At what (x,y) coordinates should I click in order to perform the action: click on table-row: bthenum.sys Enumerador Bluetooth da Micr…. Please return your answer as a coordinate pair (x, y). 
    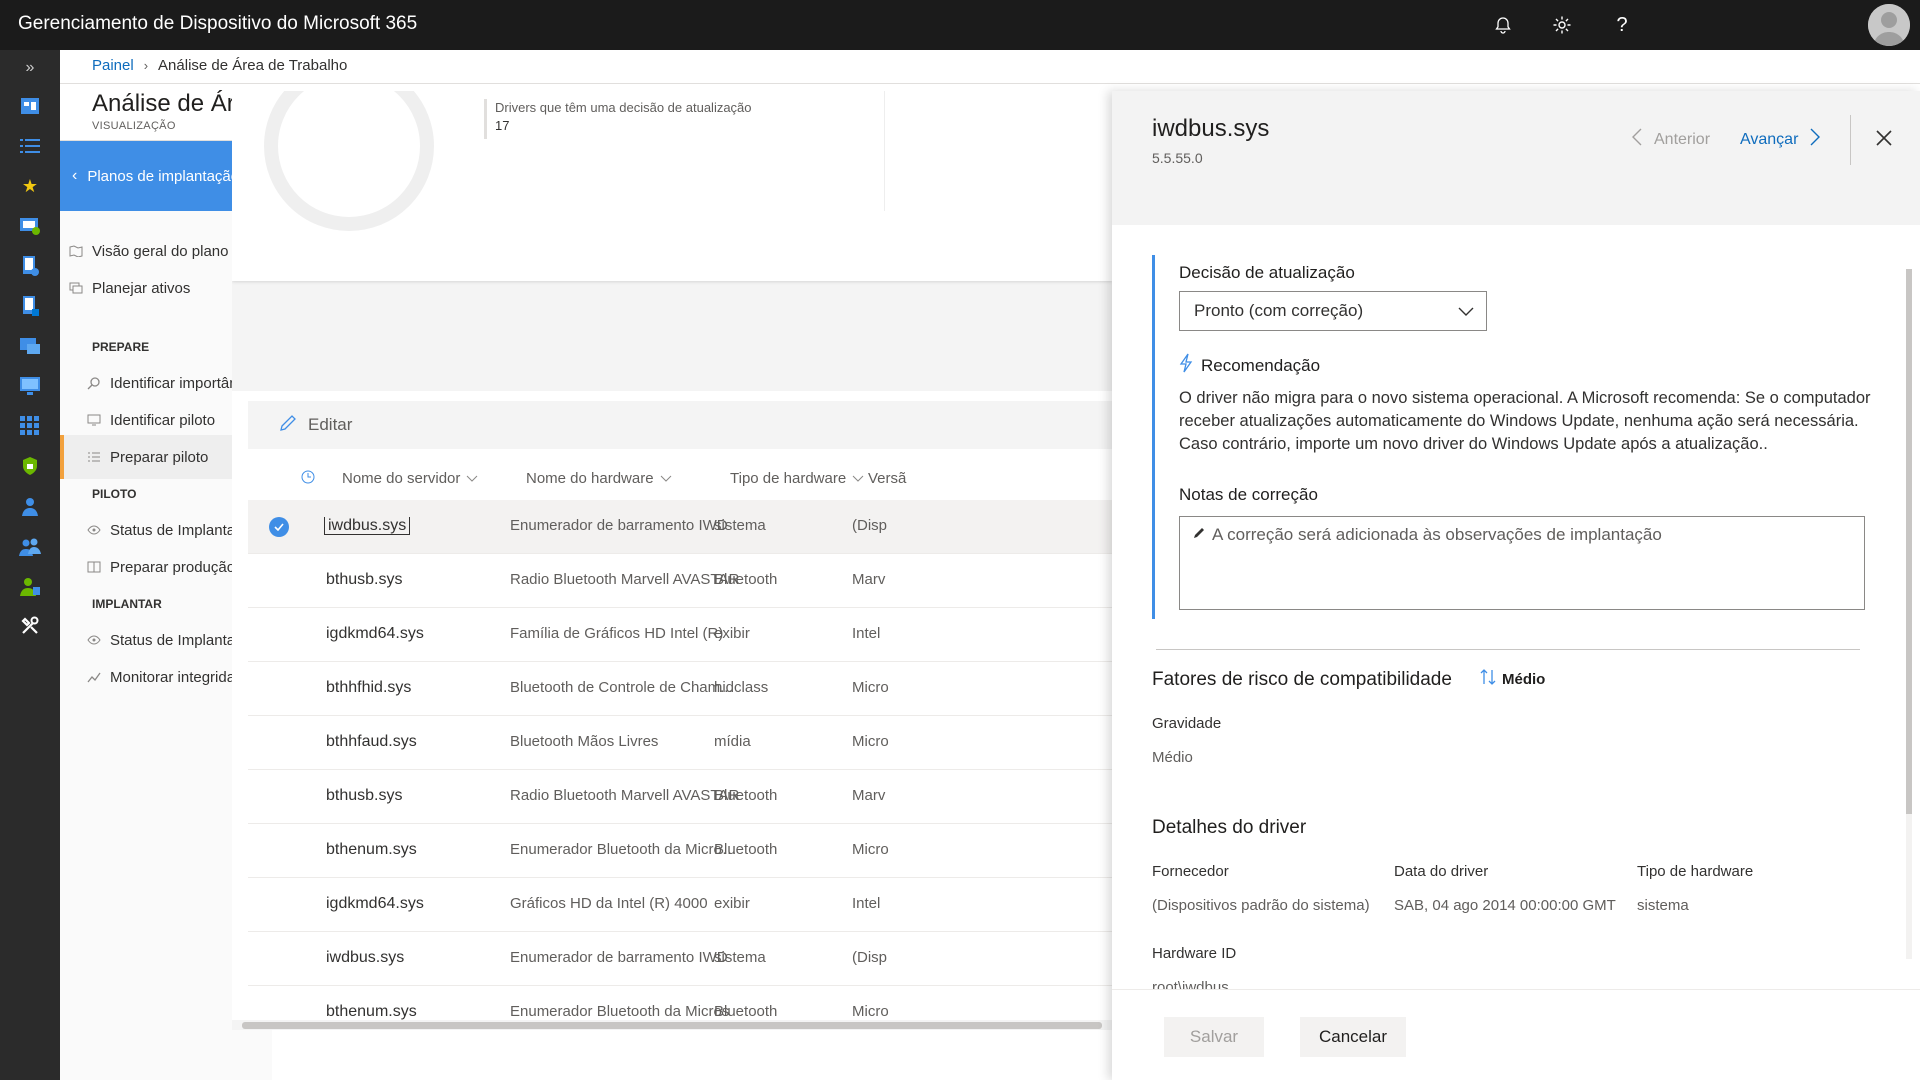
    Looking at the image, I should click on (680, 851).